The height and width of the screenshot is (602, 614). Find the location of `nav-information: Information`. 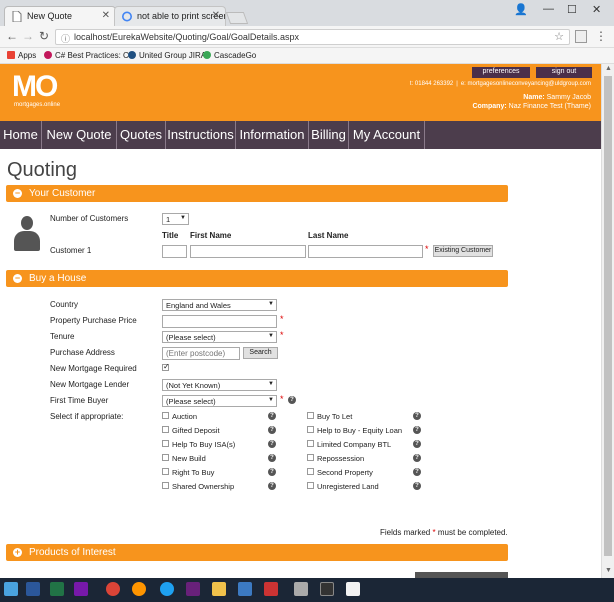

nav-information: Information is located at coordinates (272, 135).